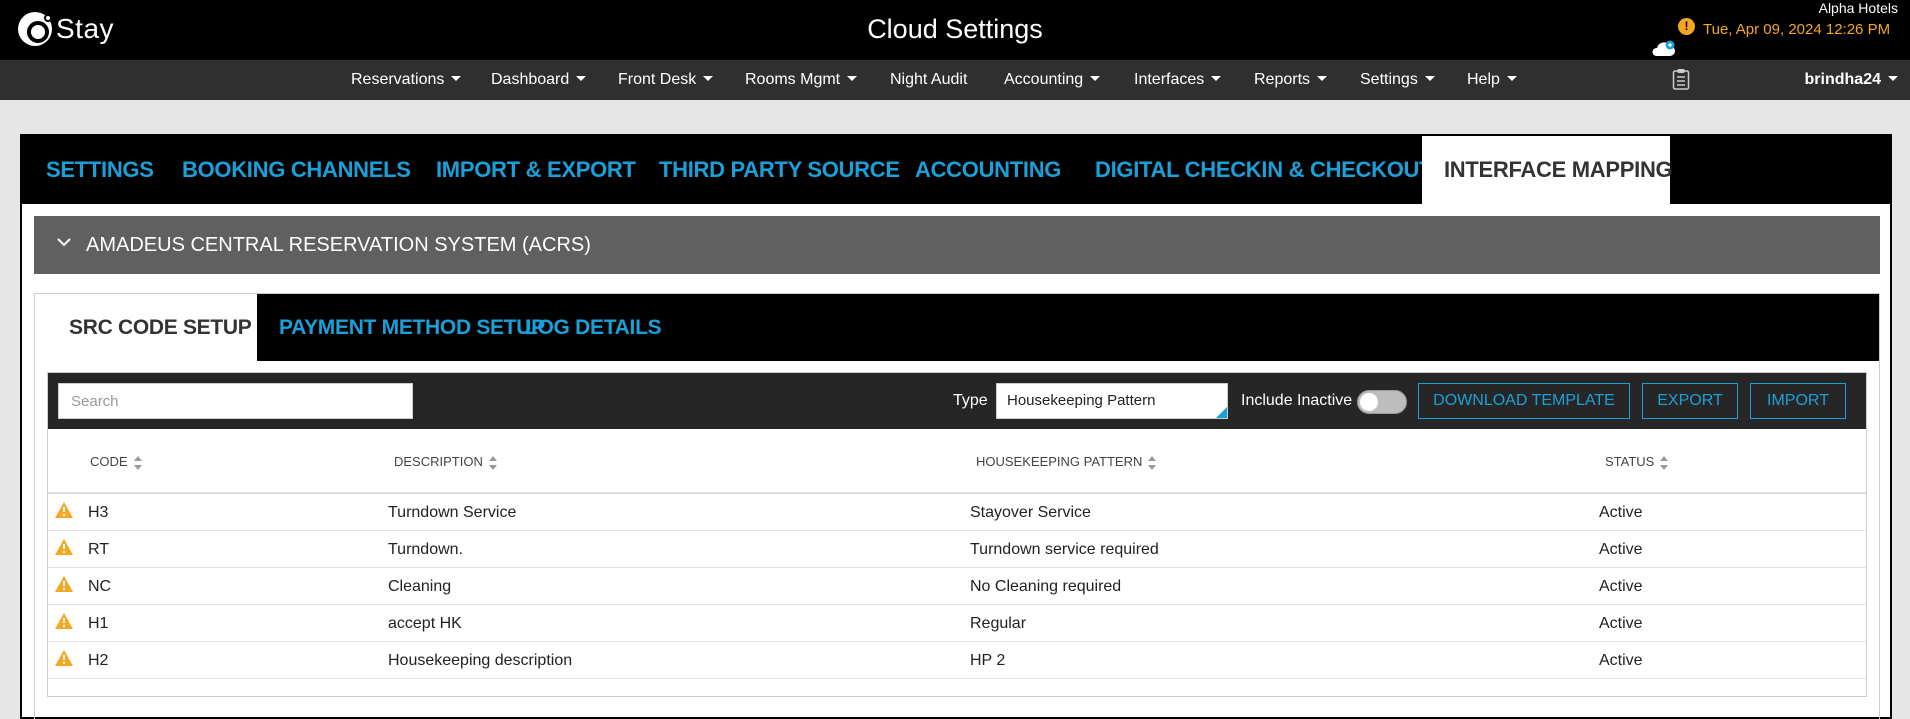  I want to click on cell-code: H2, so click(98, 660).